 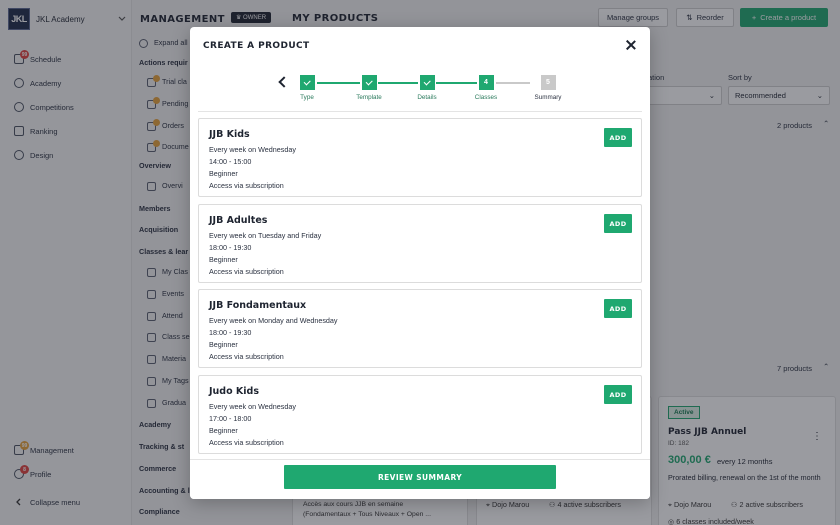 I want to click on class-schedule: Every week on Tuesday and Friday, so click(x=265, y=235).